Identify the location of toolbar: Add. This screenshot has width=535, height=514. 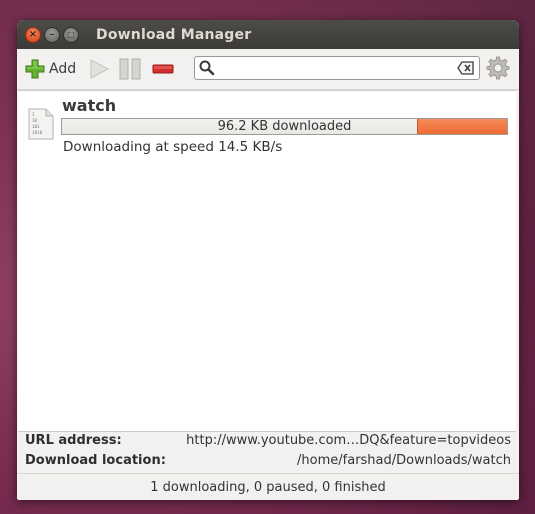
(268, 69).